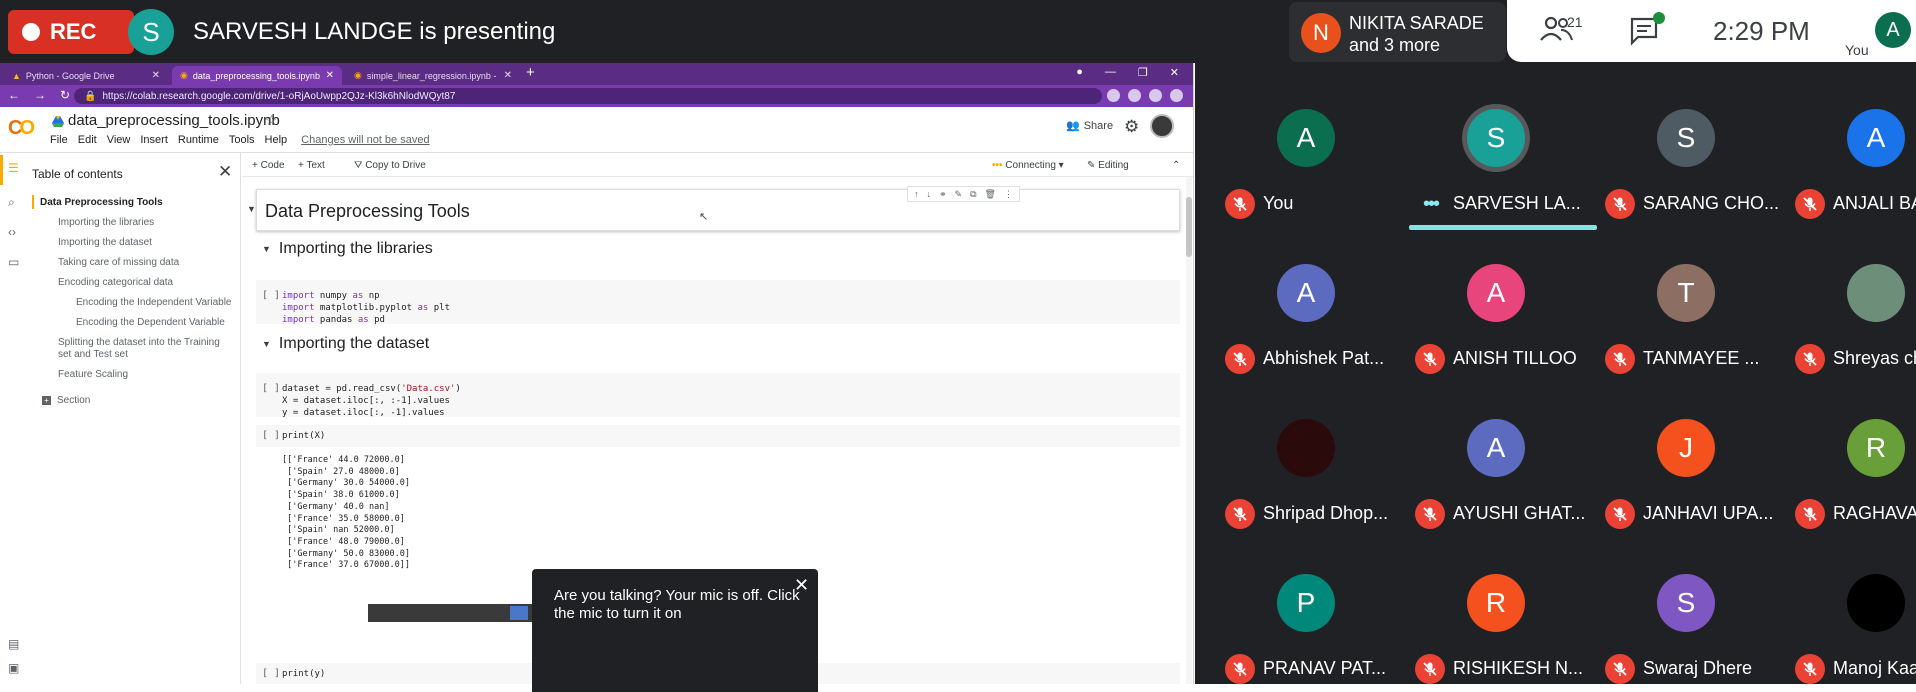 The height and width of the screenshot is (692, 1916). What do you see at coordinates (59, 140) in the screenshot?
I see `menu-file: File` at bounding box center [59, 140].